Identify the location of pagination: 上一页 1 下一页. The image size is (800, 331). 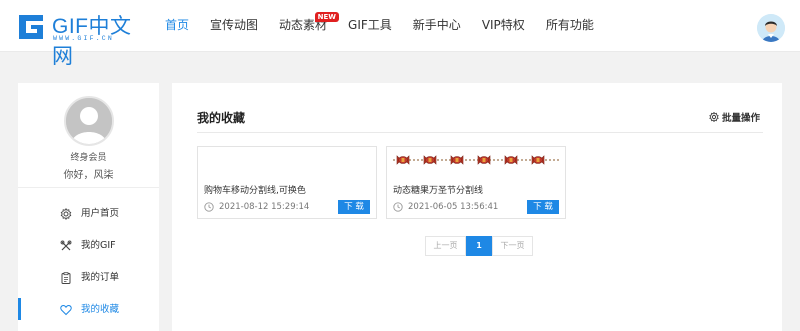
(479, 246).